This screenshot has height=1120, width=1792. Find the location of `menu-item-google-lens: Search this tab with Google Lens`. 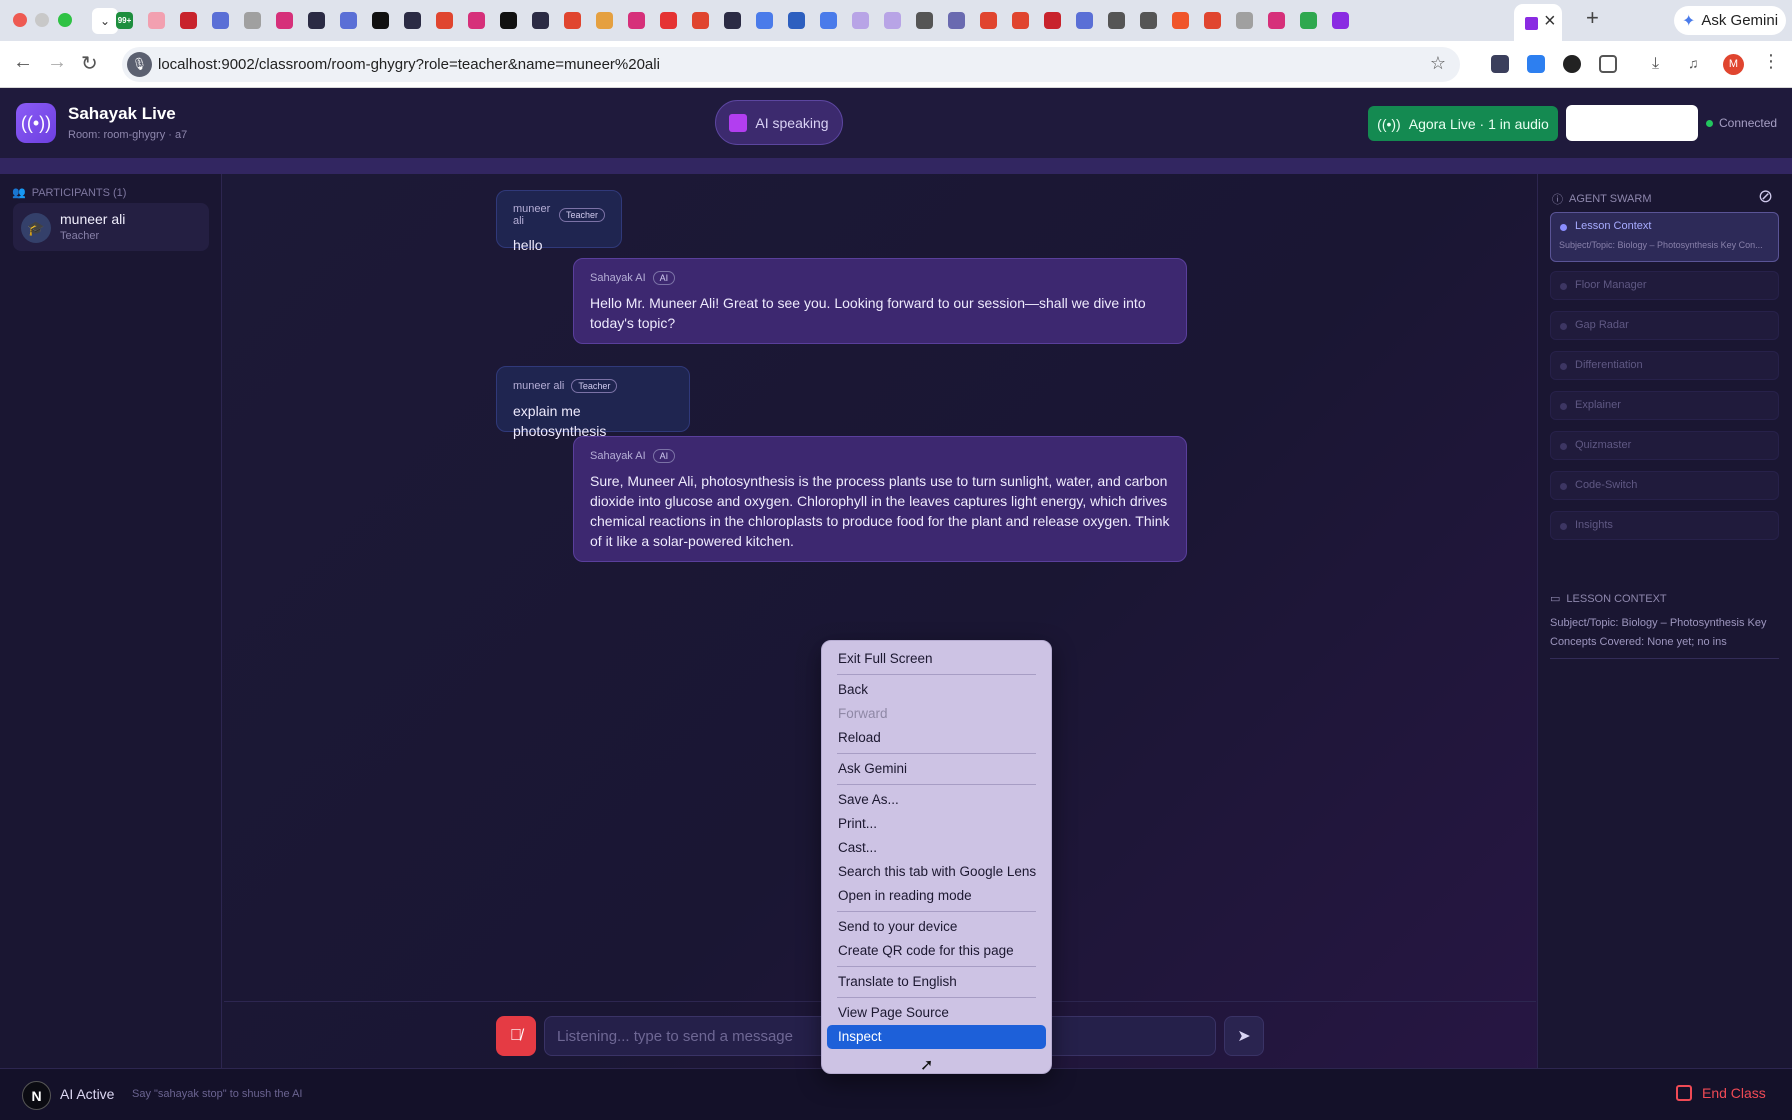

menu-item-google-lens: Search this tab with Google Lens is located at coordinates (936, 872).